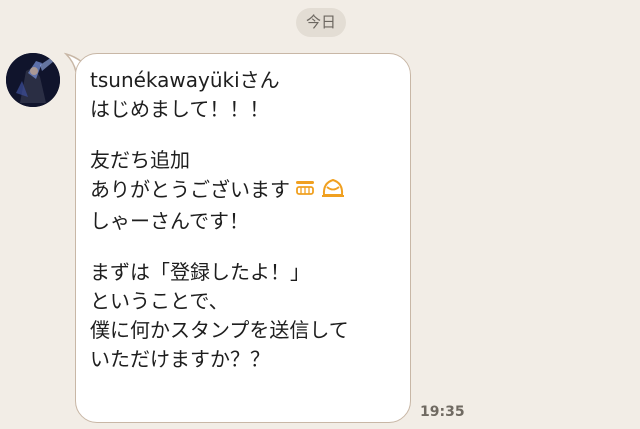 Image resolution: width=640 pixels, height=429 pixels. Describe the element at coordinates (180, 359) in the screenshot. I see `message-line: いただけますか？？` at that location.